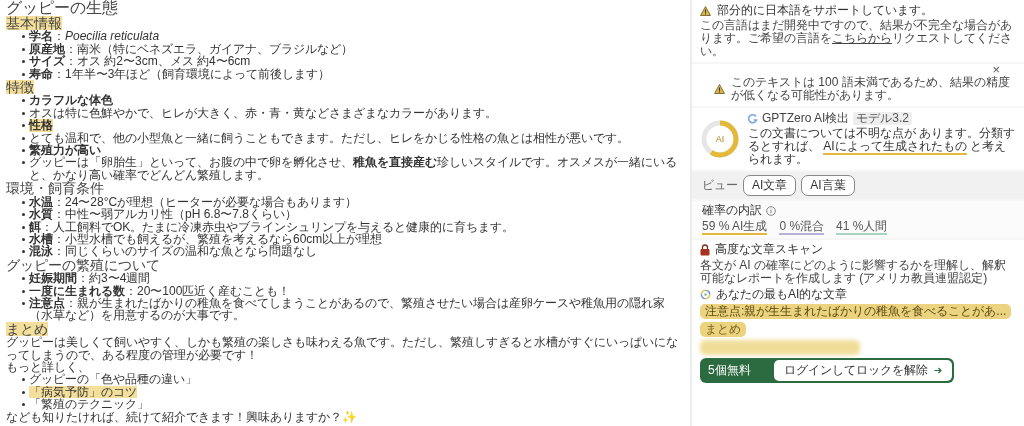 The width and height of the screenshot is (1024, 426). I want to click on section-heading: グッピーの繁殖について, so click(83, 264).